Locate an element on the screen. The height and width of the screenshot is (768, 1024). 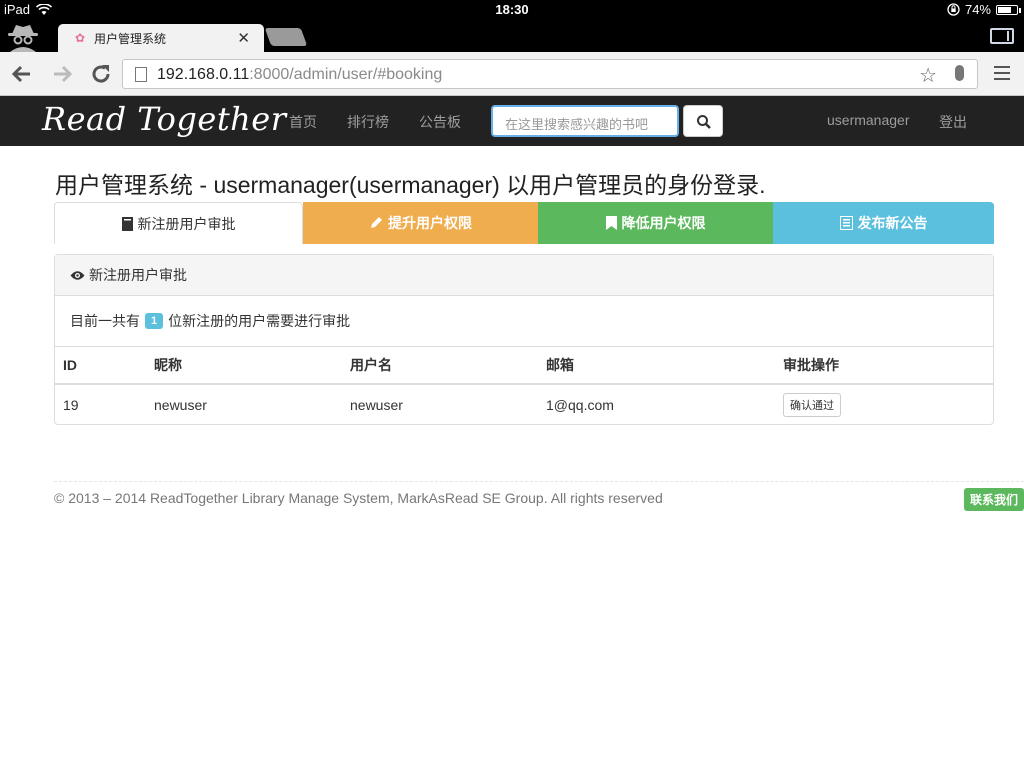
page-icon is located at coordinates (141, 74).